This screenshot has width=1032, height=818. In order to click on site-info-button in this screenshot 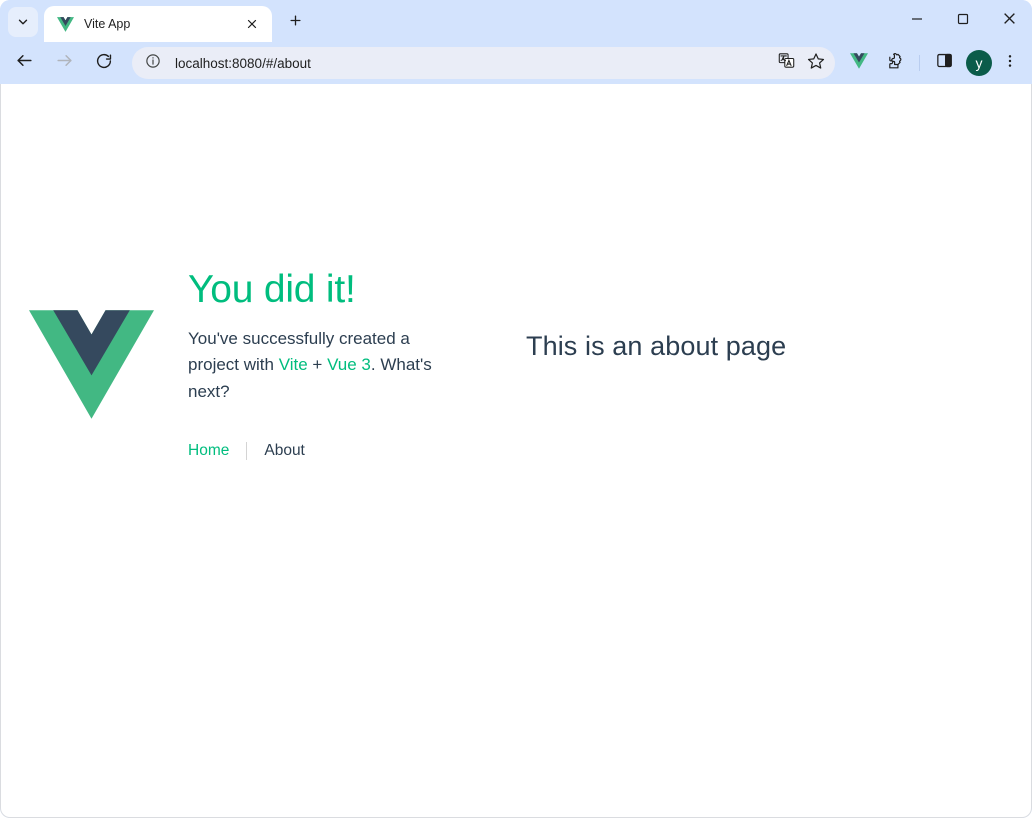, I will do `click(153, 63)`.